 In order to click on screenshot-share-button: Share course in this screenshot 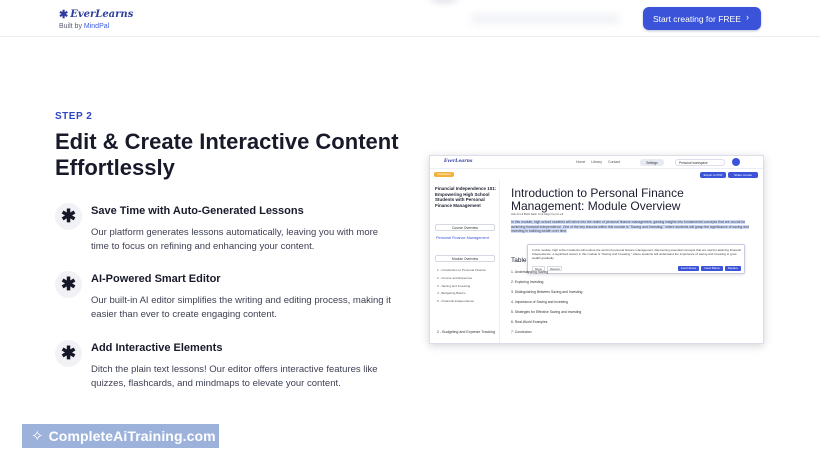, I will do `click(743, 175)`.